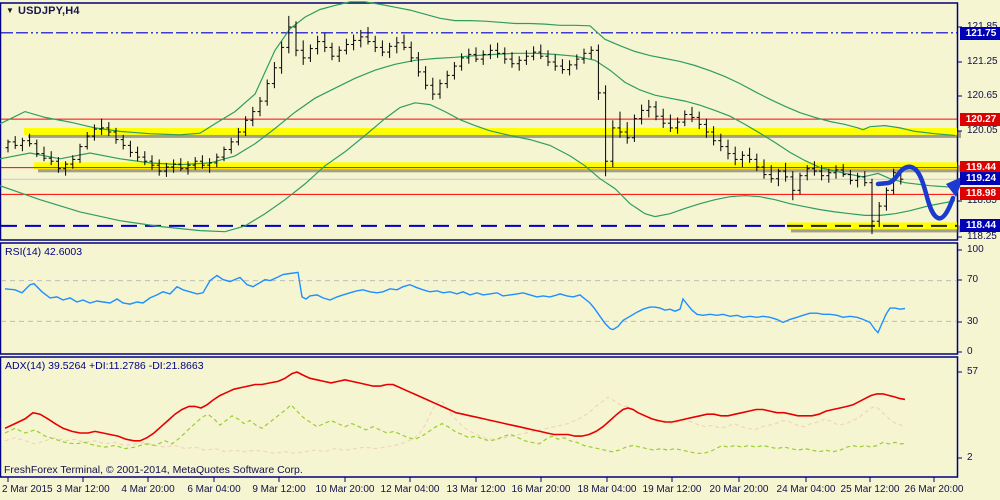 This screenshot has height=500, width=1000. What do you see at coordinates (982, 236) in the screenshot?
I see `price-axis-label: 118.25` at bounding box center [982, 236].